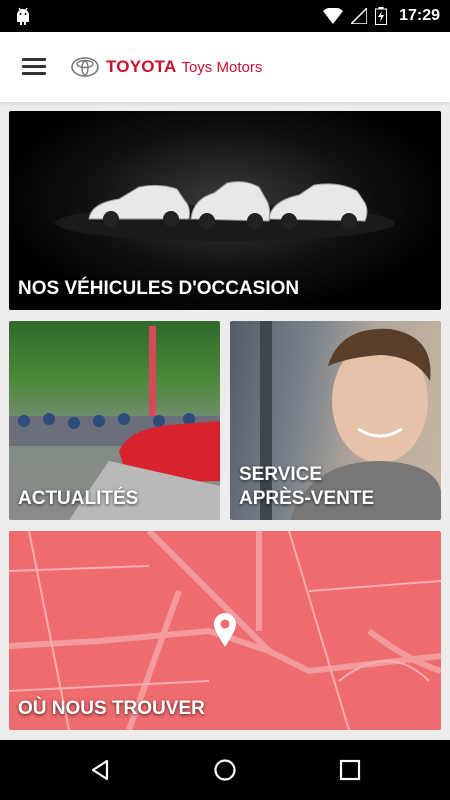 Image resolution: width=450 pixels, height=800 pixels. What do you see at coordinates (306, 487) in the screenshot?
I see `tile-label: SERVICE APRÈS-VENTE` at bounding box center [306, 487].